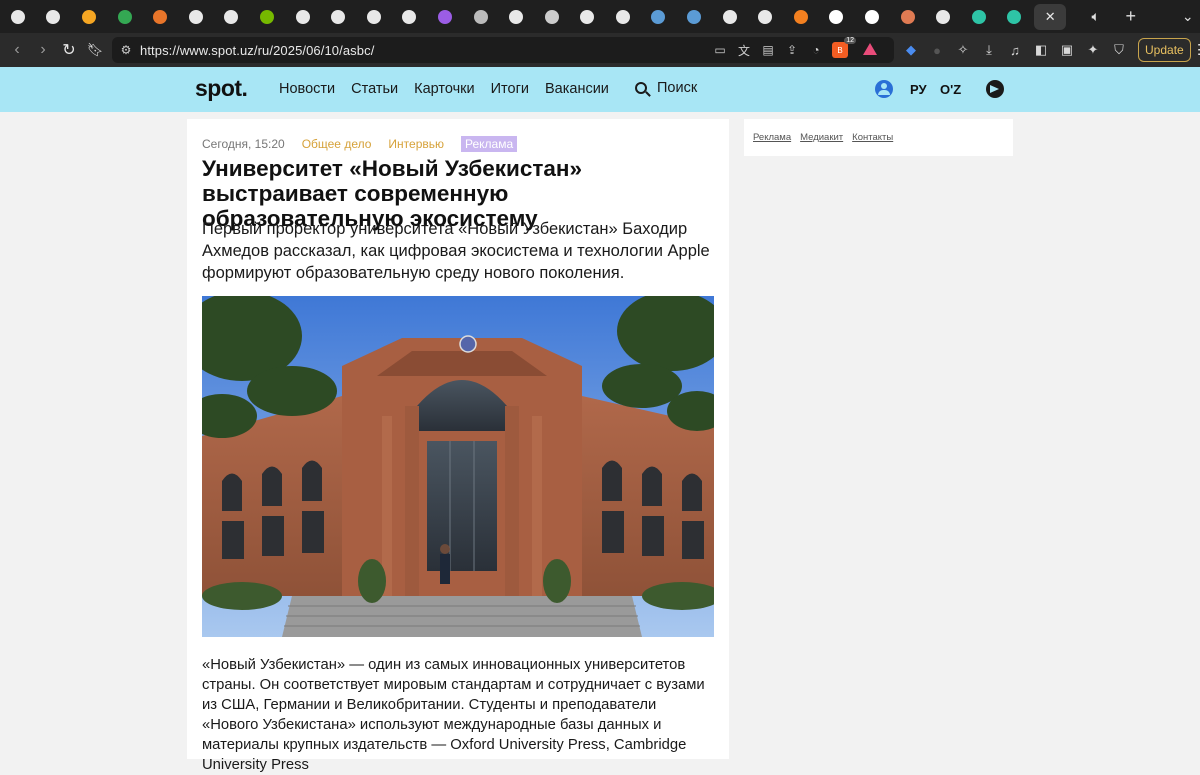 The height and width of the screenshot is (775, 1200). I want to click on extension-dark-icon: ●, so click(937, 50).